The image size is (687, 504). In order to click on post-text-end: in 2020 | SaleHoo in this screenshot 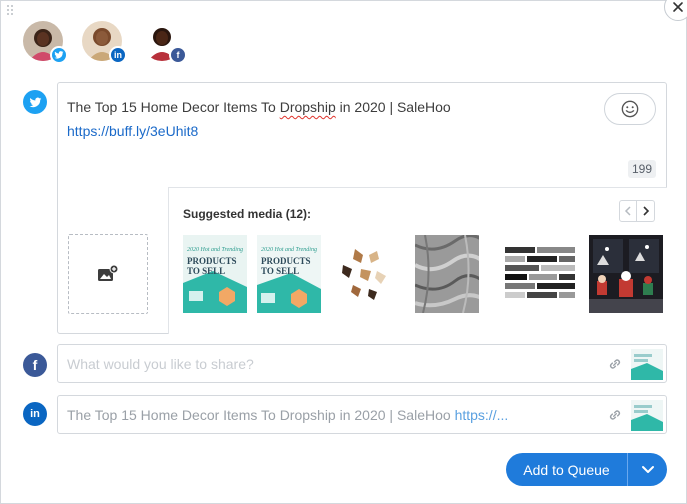, I will do `click(393, 107)`.